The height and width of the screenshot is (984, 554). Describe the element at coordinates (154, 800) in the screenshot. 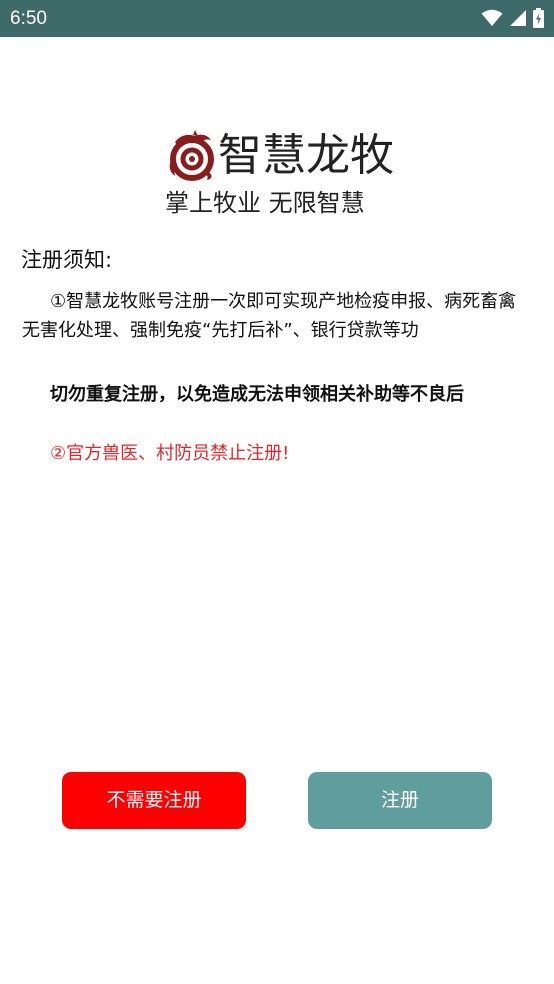

I see `skip-registration-button: 不需要注册` at that location.